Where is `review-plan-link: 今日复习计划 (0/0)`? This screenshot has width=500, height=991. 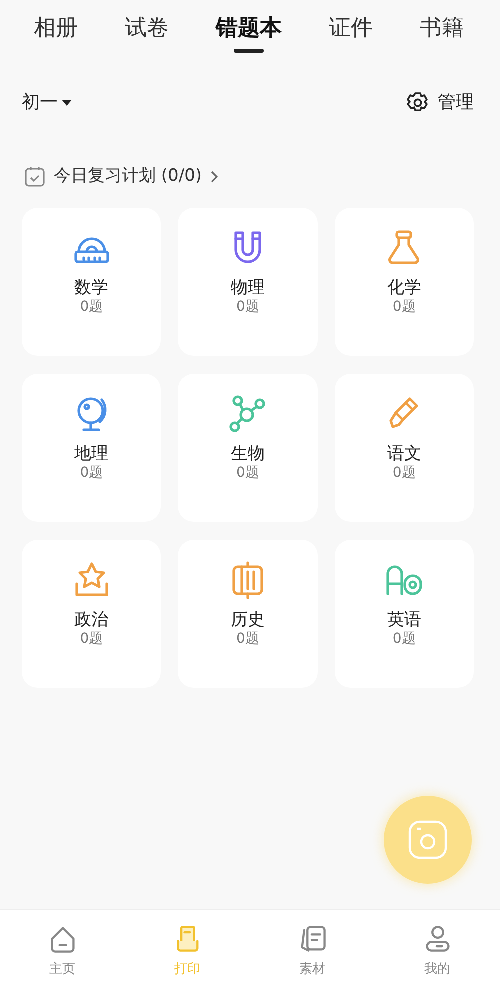
review-plan-link: 今日复习计划 (0/0) is located at coordinates (262, 177).